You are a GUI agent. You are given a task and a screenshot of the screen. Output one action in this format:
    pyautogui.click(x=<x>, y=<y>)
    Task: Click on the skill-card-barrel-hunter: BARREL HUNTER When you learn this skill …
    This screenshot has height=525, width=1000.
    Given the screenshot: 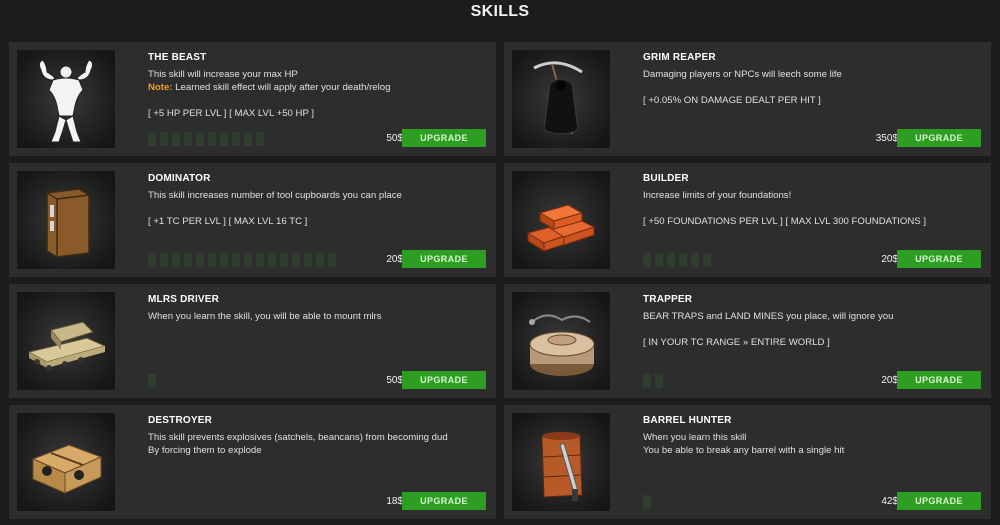 What is the action you would take?
    pyautogui.click(x=747, y=462)
    